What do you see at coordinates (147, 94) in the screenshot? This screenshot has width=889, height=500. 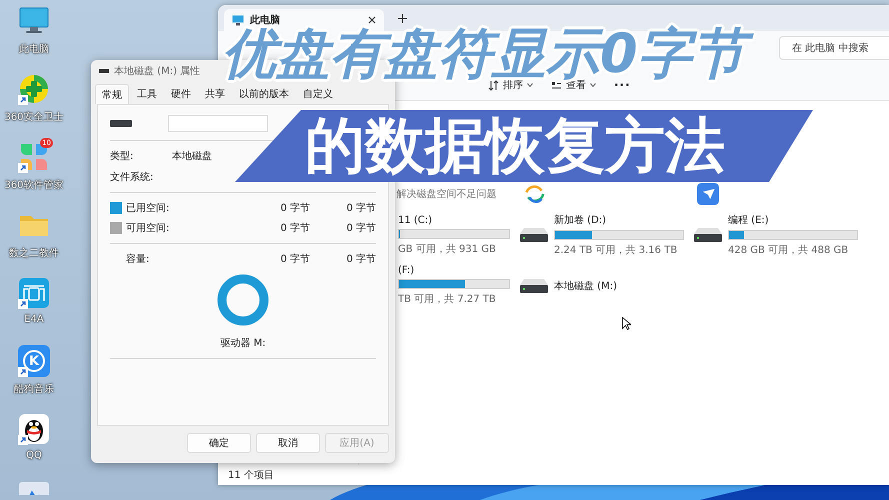 I see `tab: 工具` at bounding box center [147, 94].